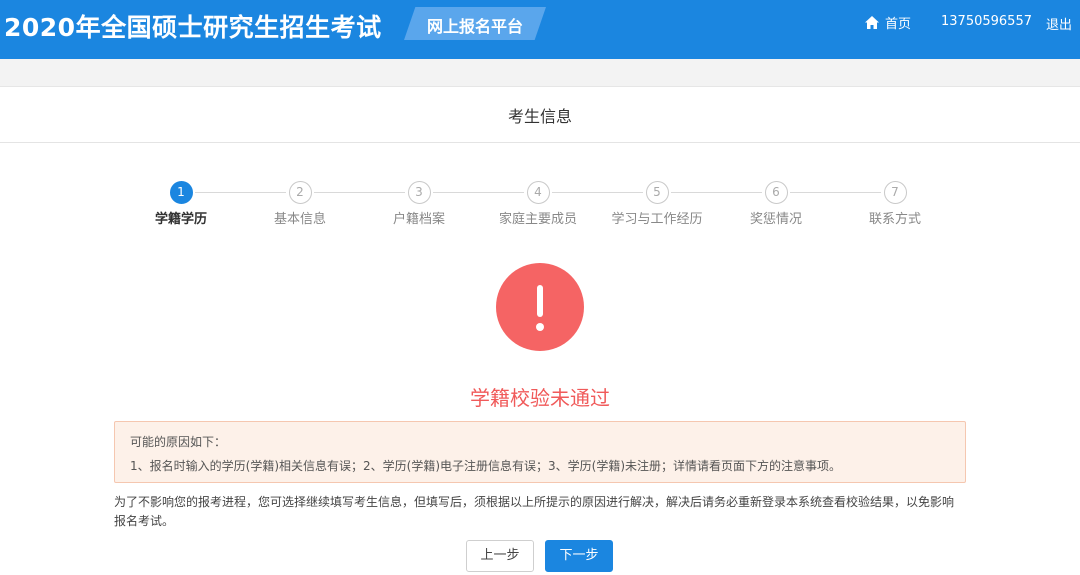  Describe the element at coordinates (1059, 23) in the screenshot. I see `logout-link: 退出` at that location.